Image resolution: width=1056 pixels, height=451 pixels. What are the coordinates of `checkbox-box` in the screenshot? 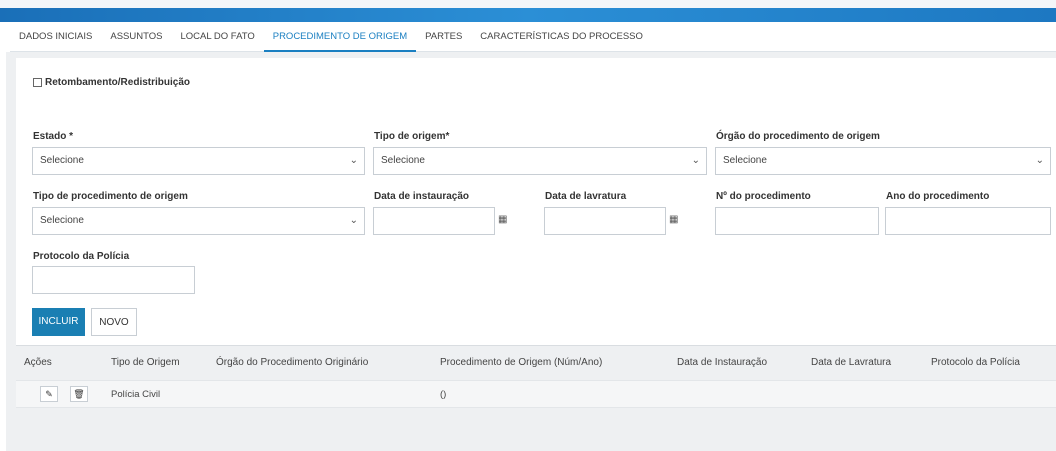 It's located at (37, 82).